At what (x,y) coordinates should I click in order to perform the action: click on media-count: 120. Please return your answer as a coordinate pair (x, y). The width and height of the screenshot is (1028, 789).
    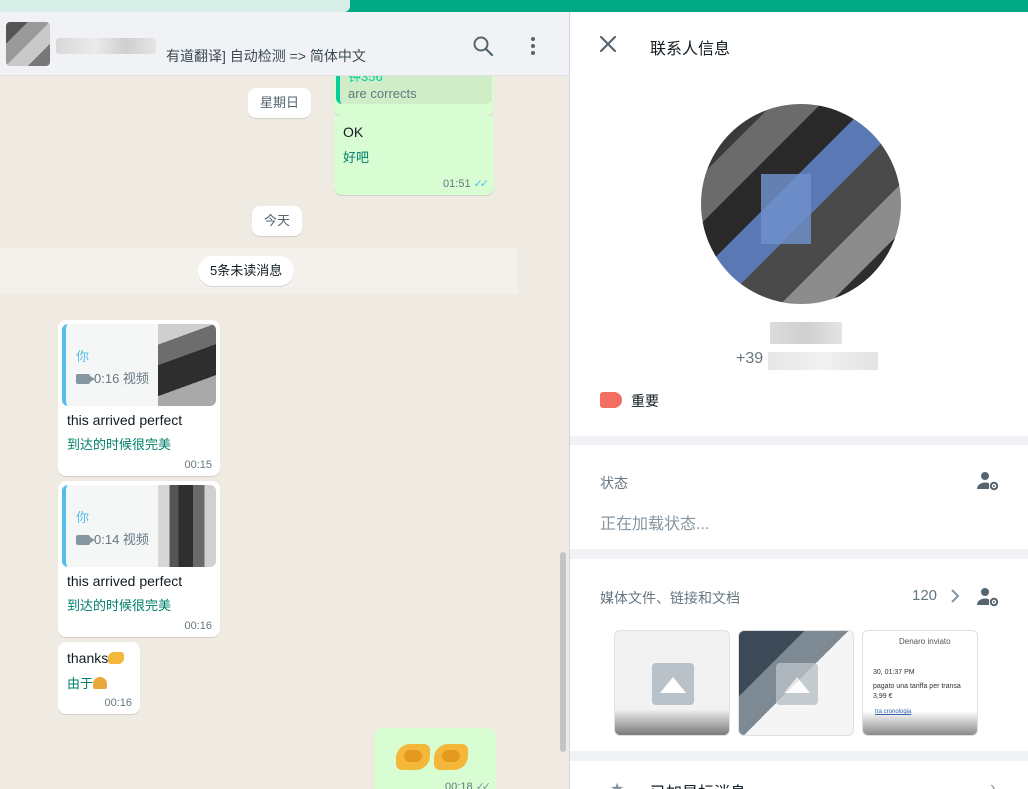
    Looking at the image, I should click on (925, 595).